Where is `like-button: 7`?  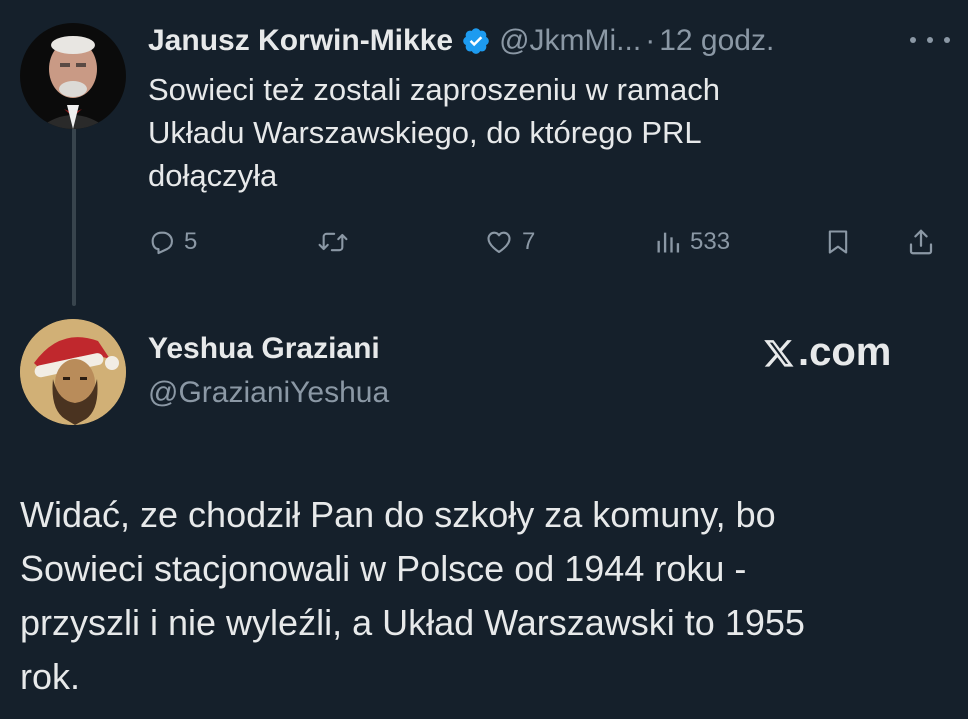 like-button: 7 is located at coordinates (509, 242).